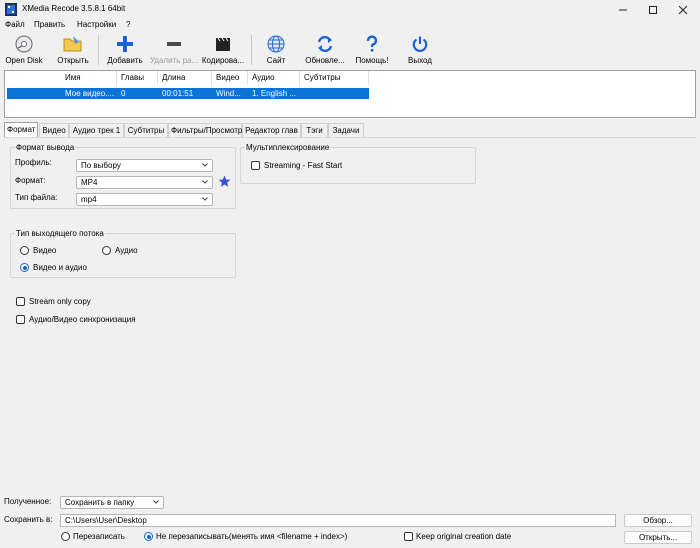  What do you see at coordinates (314, 130) in the screenshot?
I see `tab-tags: Тэги` at bounding box center [314, 130].